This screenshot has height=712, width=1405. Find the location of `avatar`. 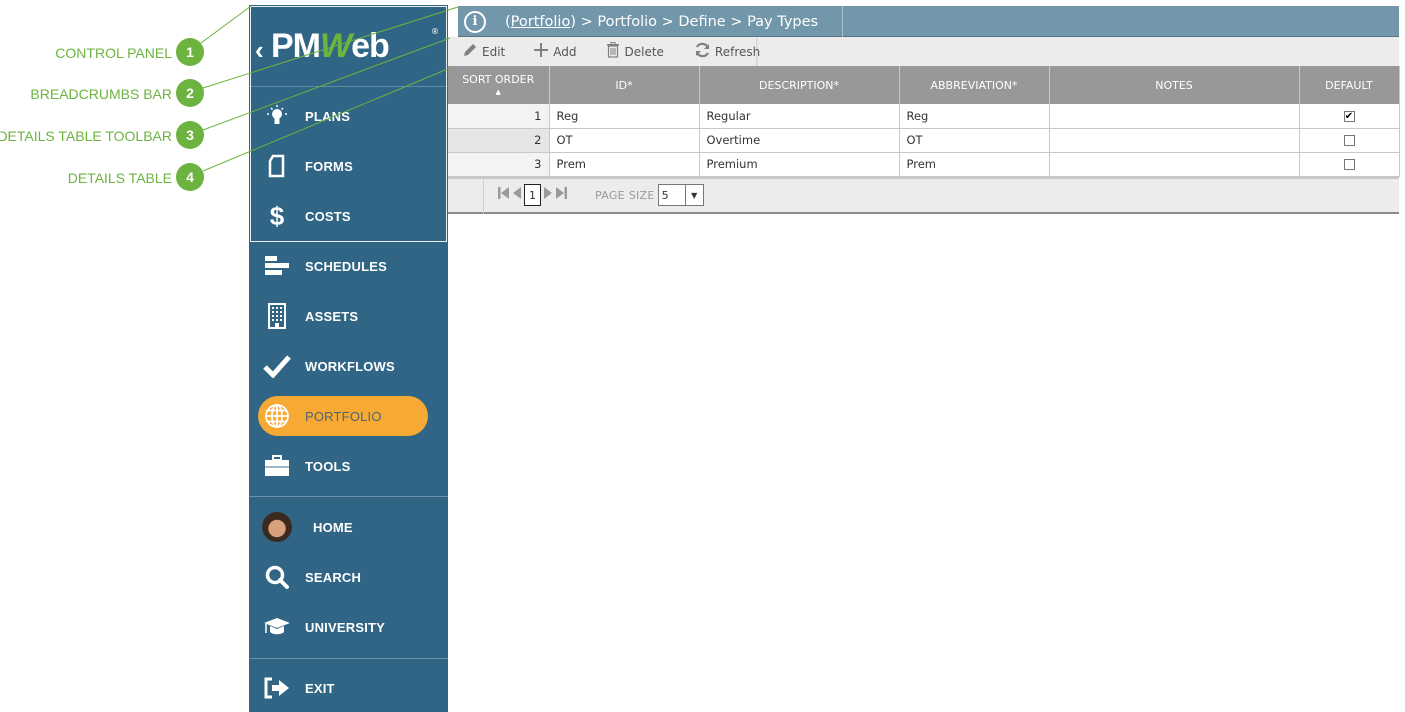

avatar is located at coordinates (277, 527).